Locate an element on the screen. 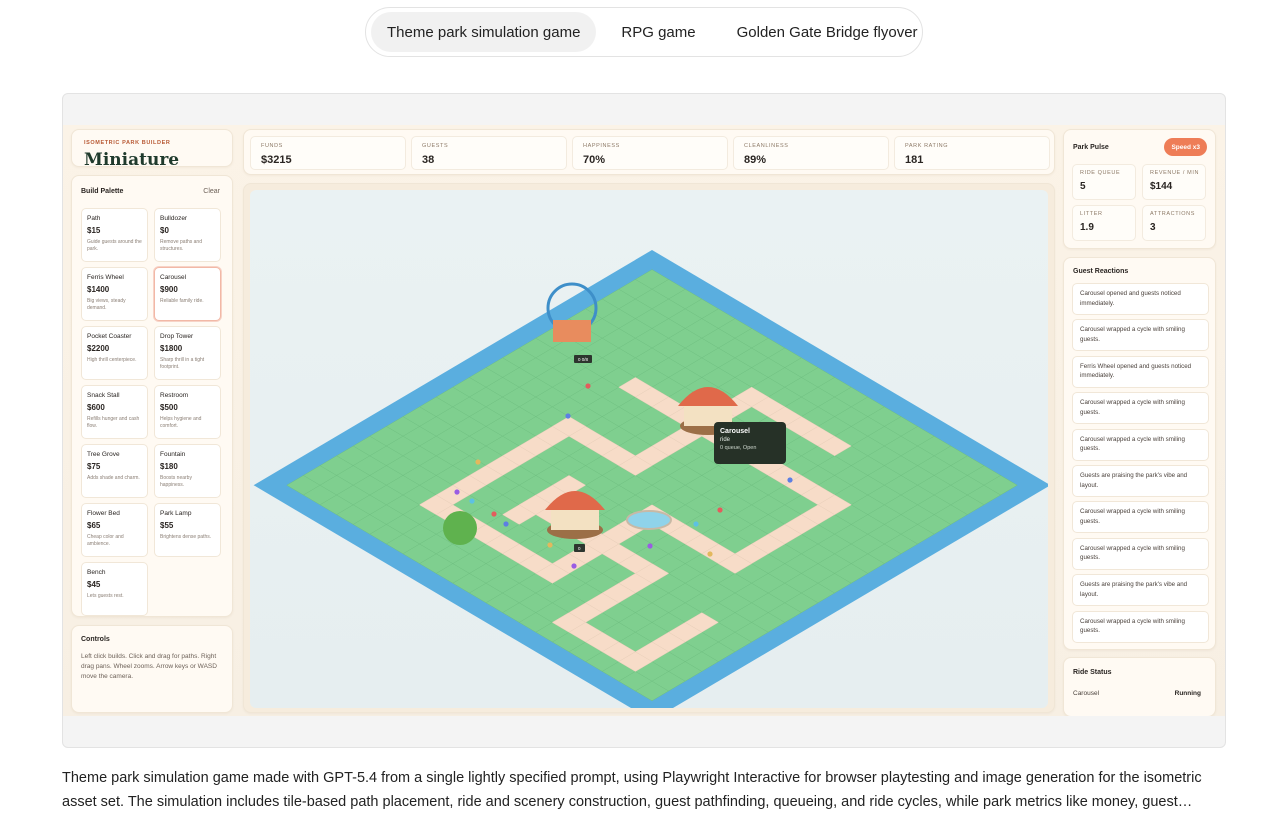  fountain is located at coordinates (649, 520).